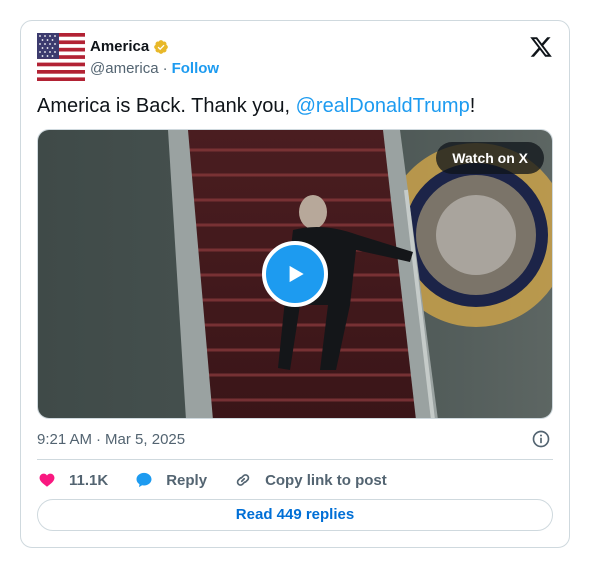 The image size is (590, 568). What do you see at coordinates (383, 106) in the screenshot?
I see `mention-link: @realDonaldTrump` at bounding box center [383, 106].